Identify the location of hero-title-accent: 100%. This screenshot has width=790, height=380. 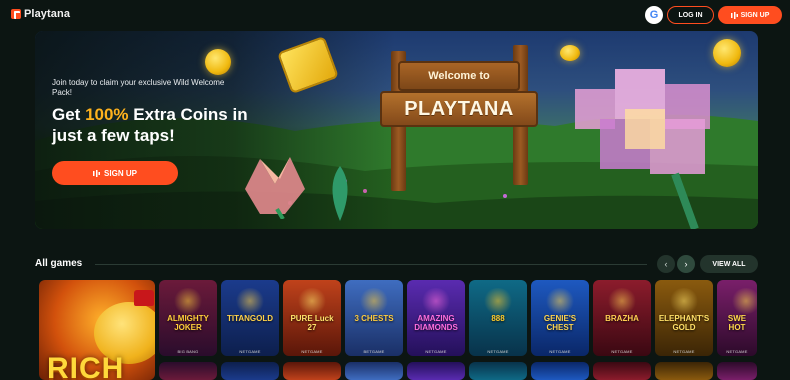
(107, 114).